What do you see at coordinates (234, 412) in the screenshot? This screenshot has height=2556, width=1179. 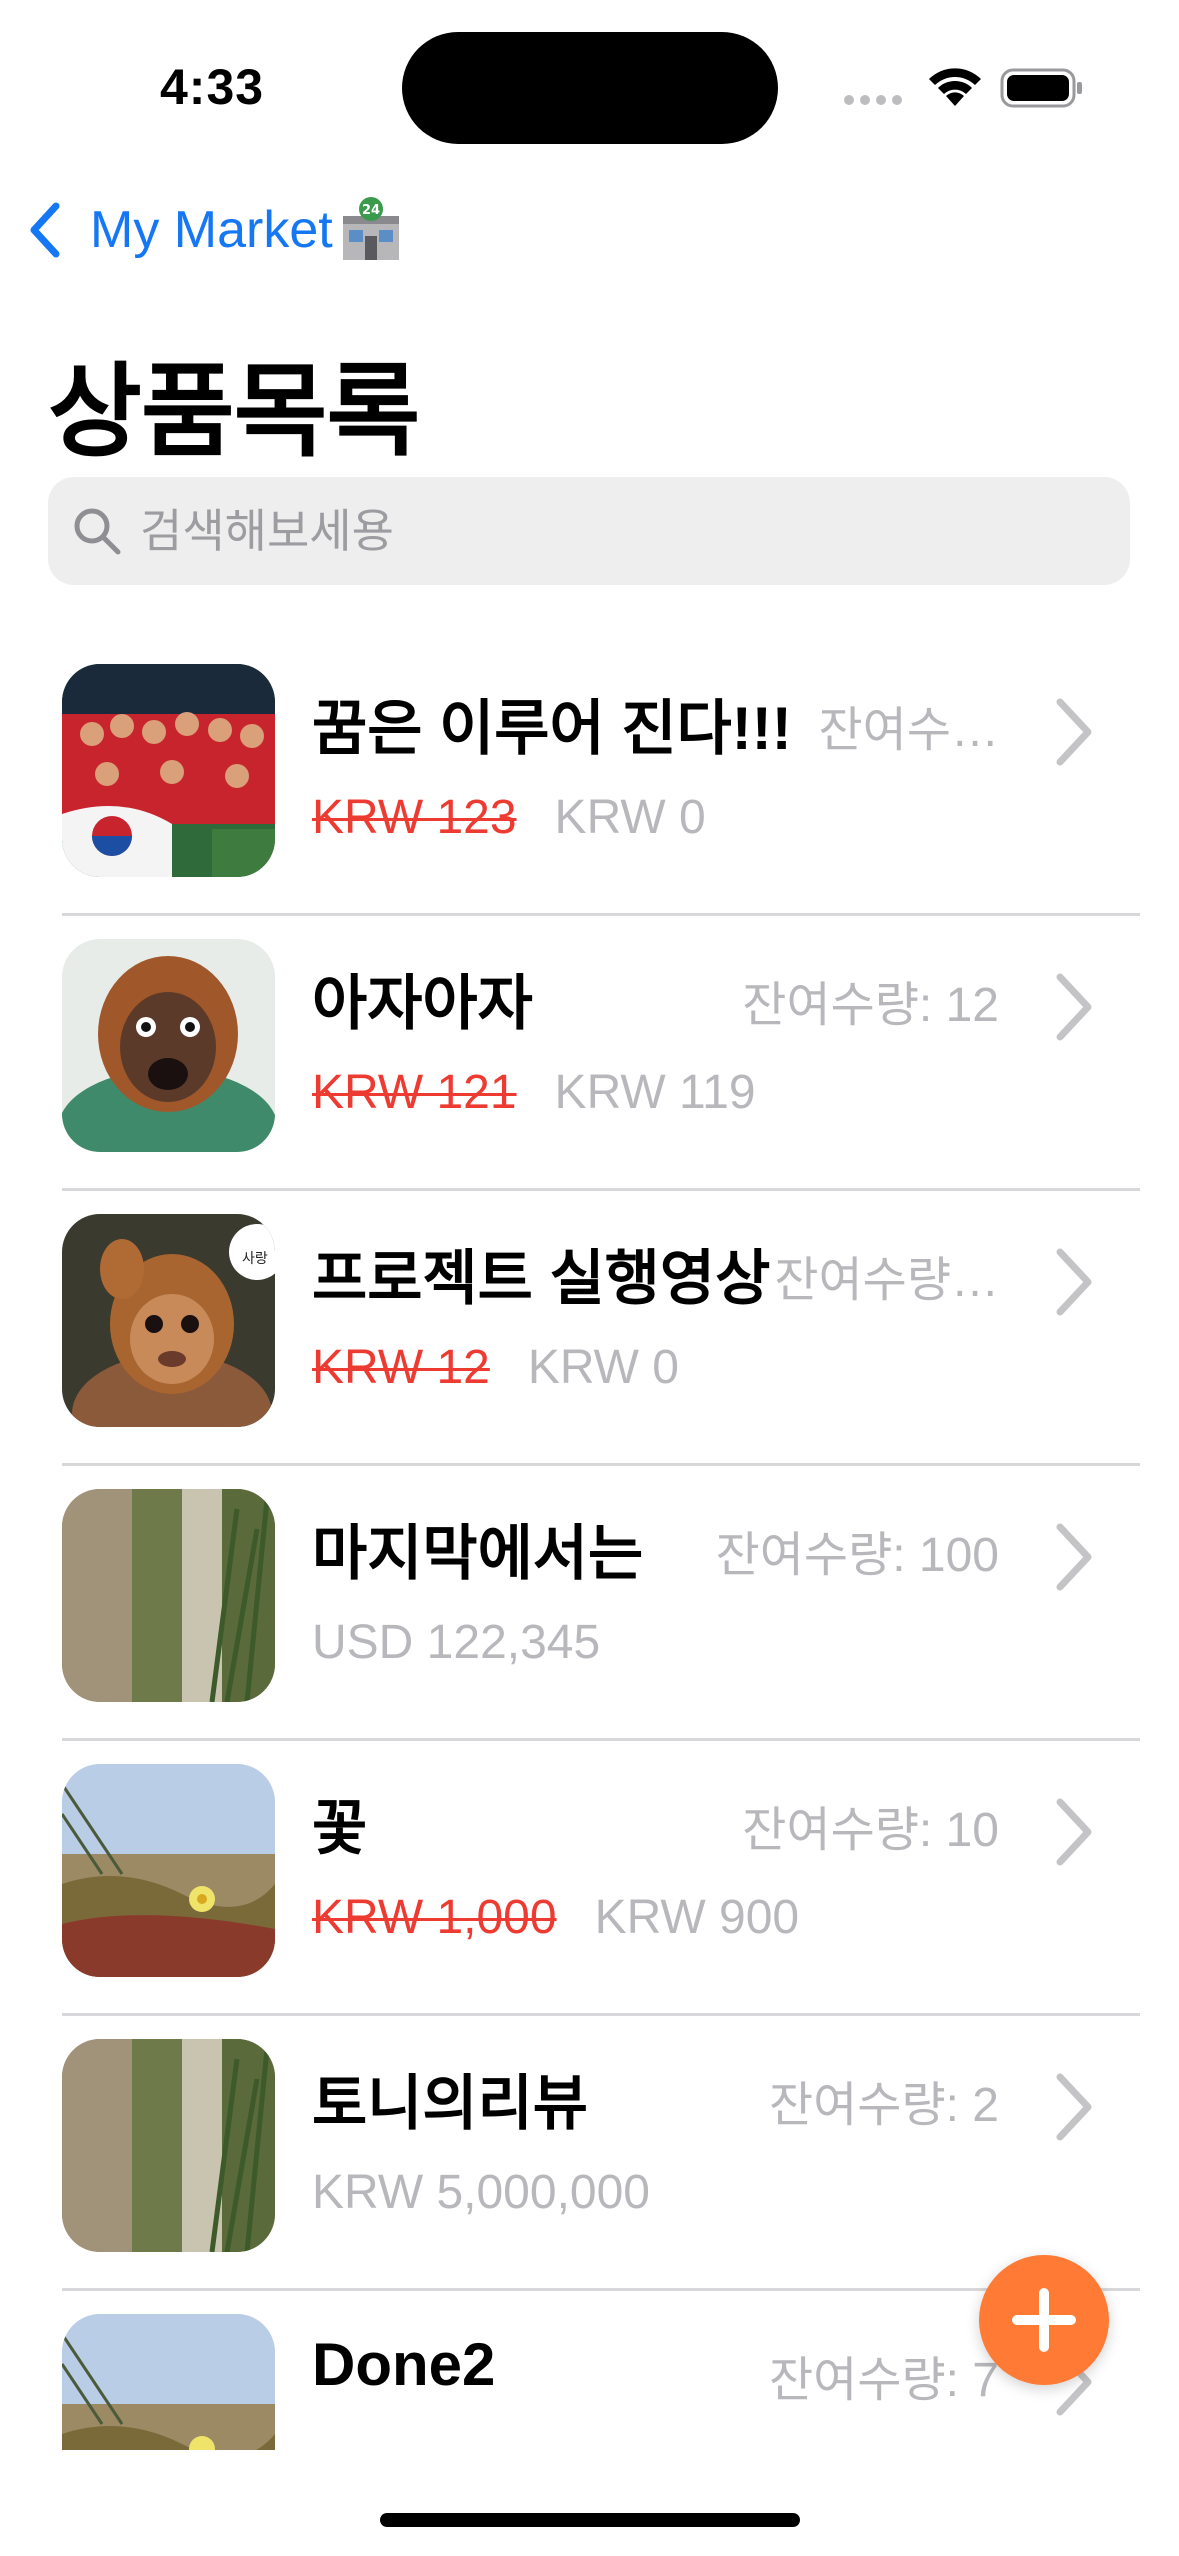 I see `page-title: 상품목록` at bounding box center [234, 412].